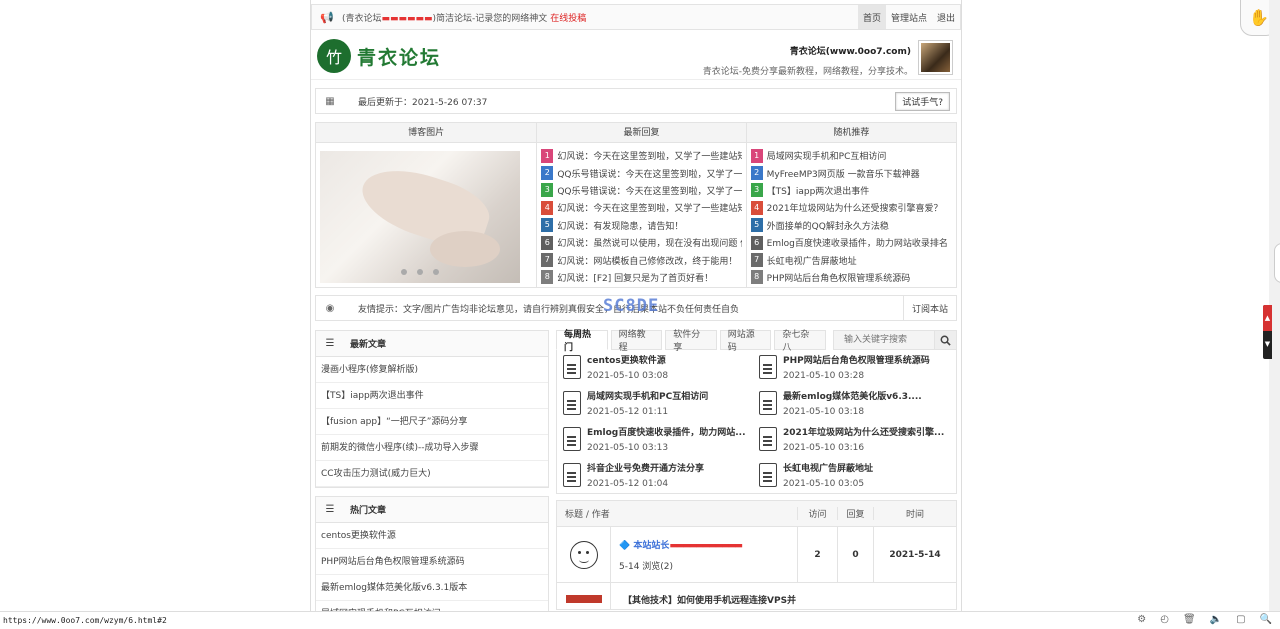 This screenshot has width=1280, height=629. I want to click on item-text: 幻风说：有发现隐患，请告知！, so click(620, 226).